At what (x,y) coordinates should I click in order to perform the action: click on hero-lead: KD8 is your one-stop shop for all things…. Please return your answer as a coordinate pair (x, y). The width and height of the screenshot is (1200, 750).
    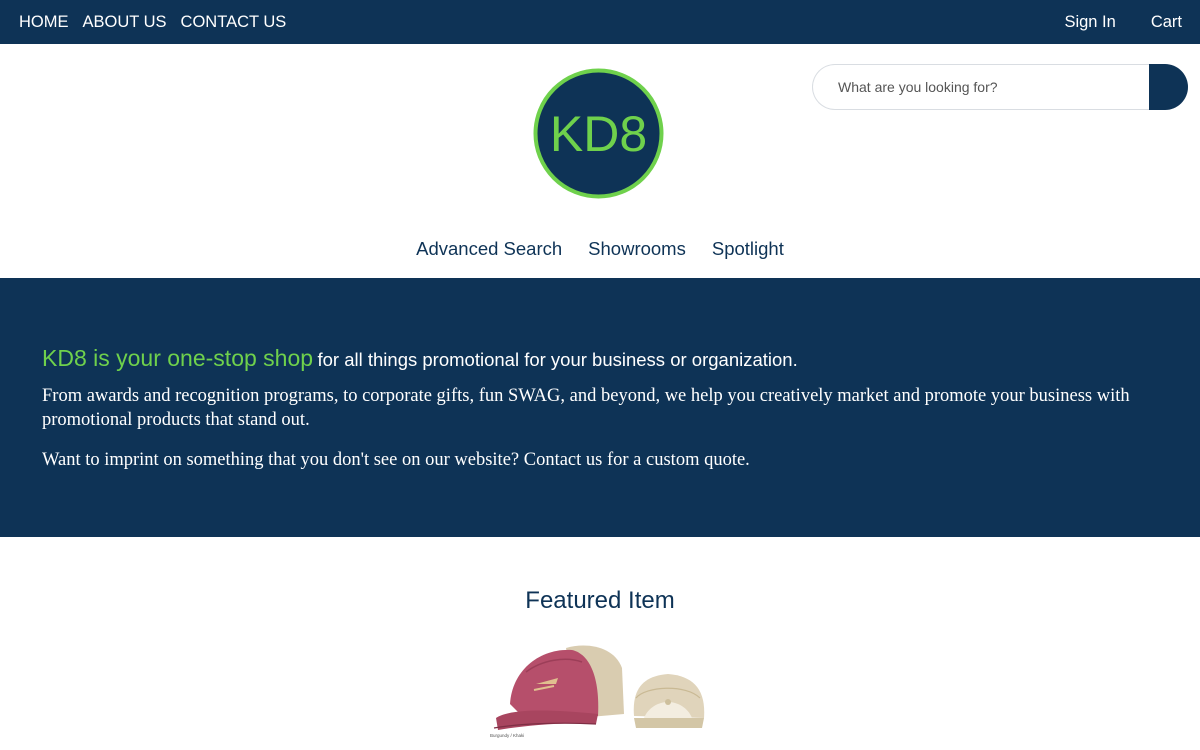
    Looking at the image, I should click on (420, 358).